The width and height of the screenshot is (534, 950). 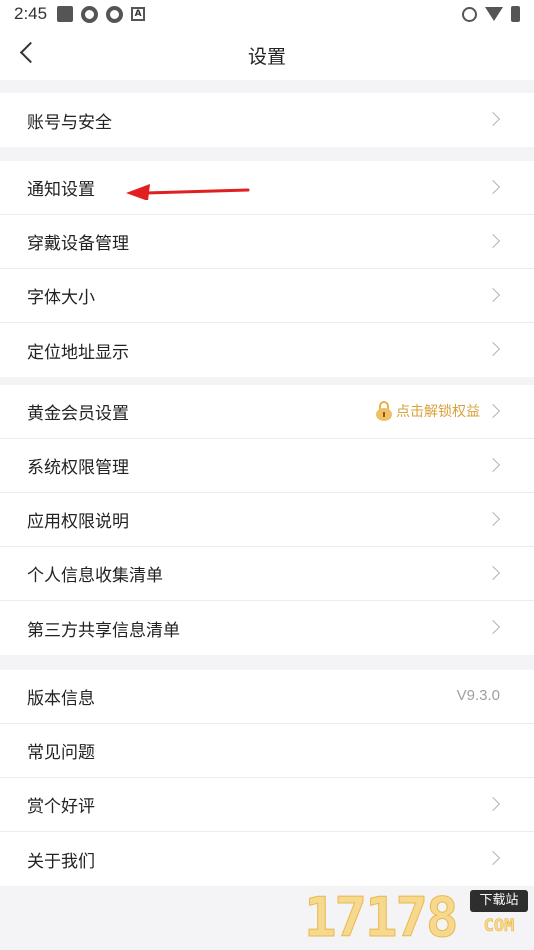 What do you see at coordinates (384, 411) in the screenshot?
I see `lock-icon` at bounding box center [384, 411].